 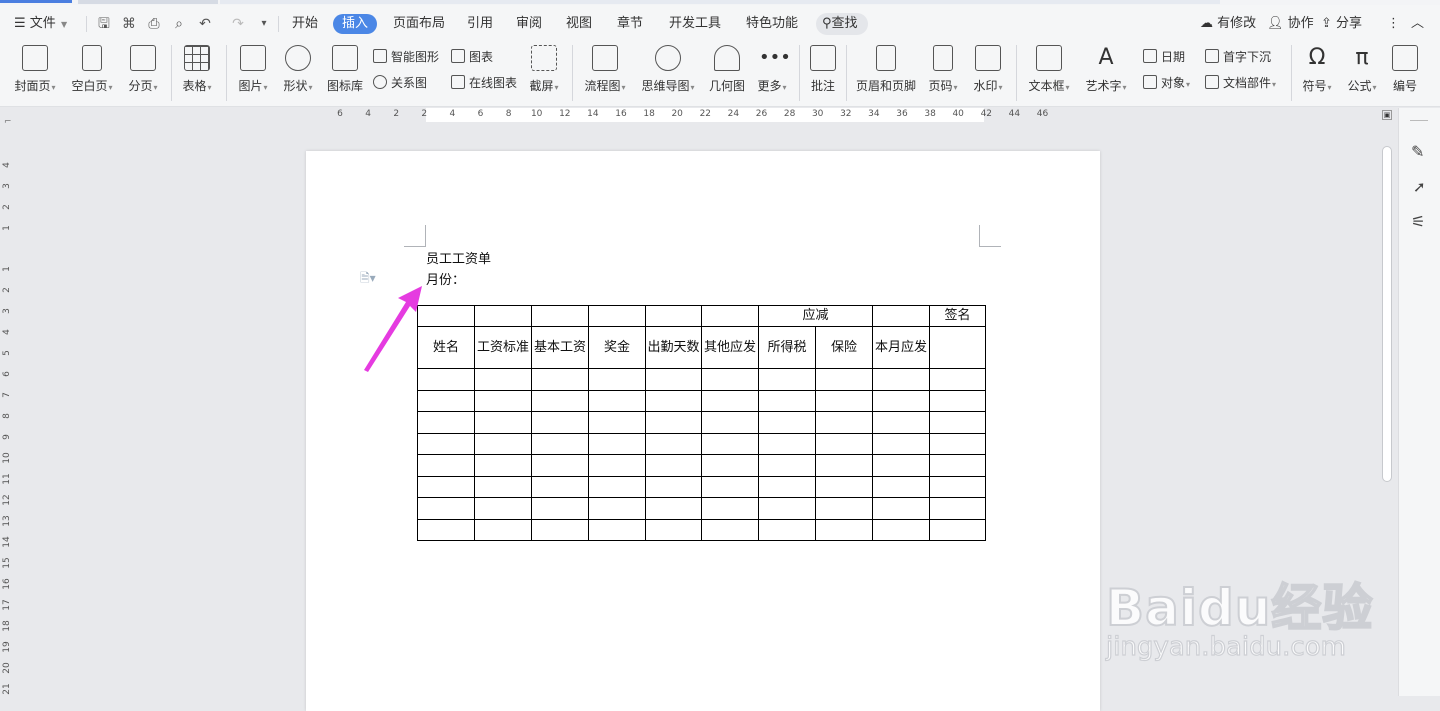 I want to click on tab-home: 开始, so click(x=305, y=24).